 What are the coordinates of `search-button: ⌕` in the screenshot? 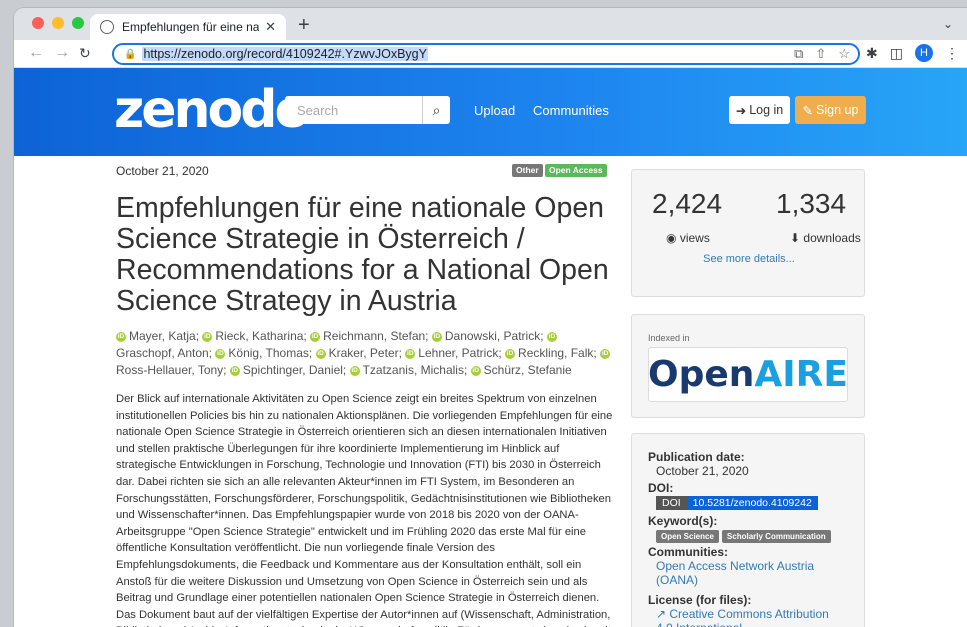 It's located at (436, 110).